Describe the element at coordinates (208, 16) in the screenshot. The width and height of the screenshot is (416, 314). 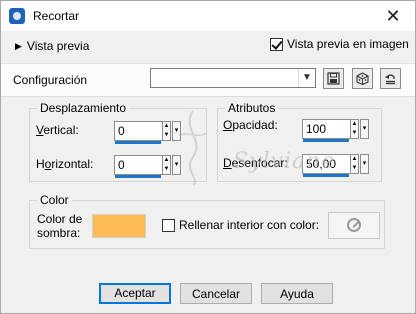
I see `title-bar: Recortar ✕` at that location.